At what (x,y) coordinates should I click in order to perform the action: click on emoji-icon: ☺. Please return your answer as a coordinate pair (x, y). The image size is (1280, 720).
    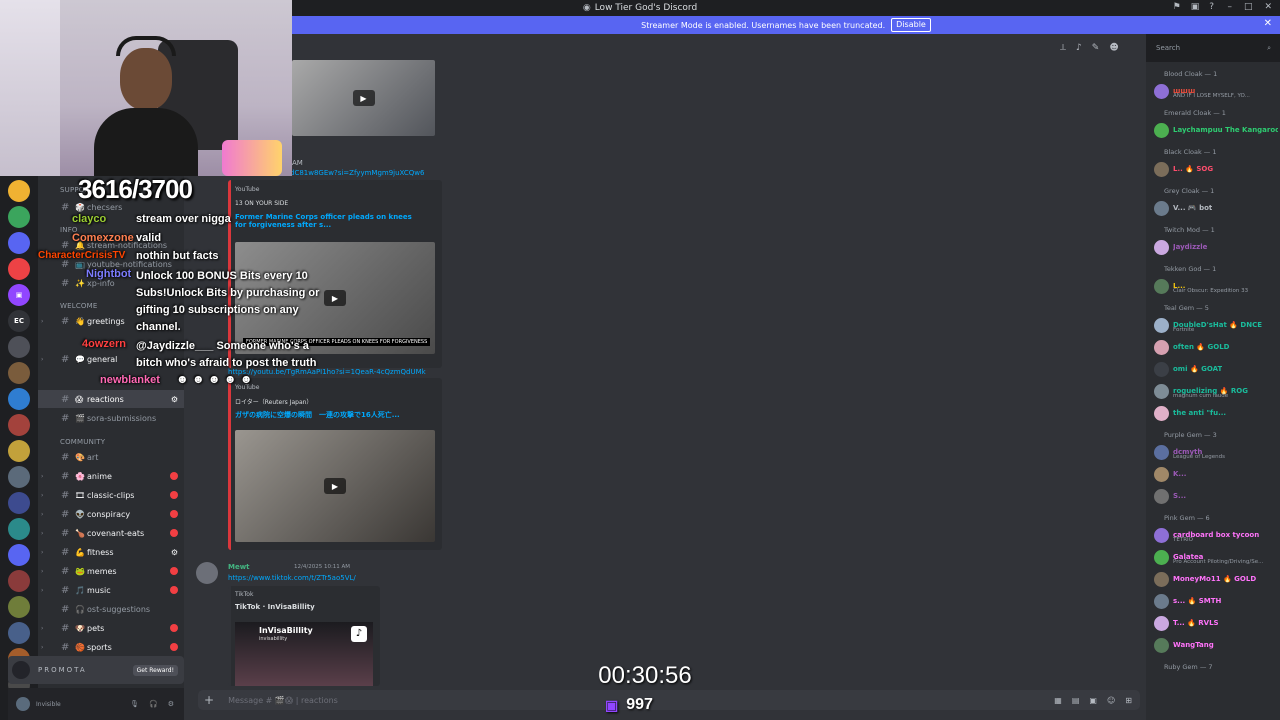
    Looking at the image, I should click on (1111, 700).